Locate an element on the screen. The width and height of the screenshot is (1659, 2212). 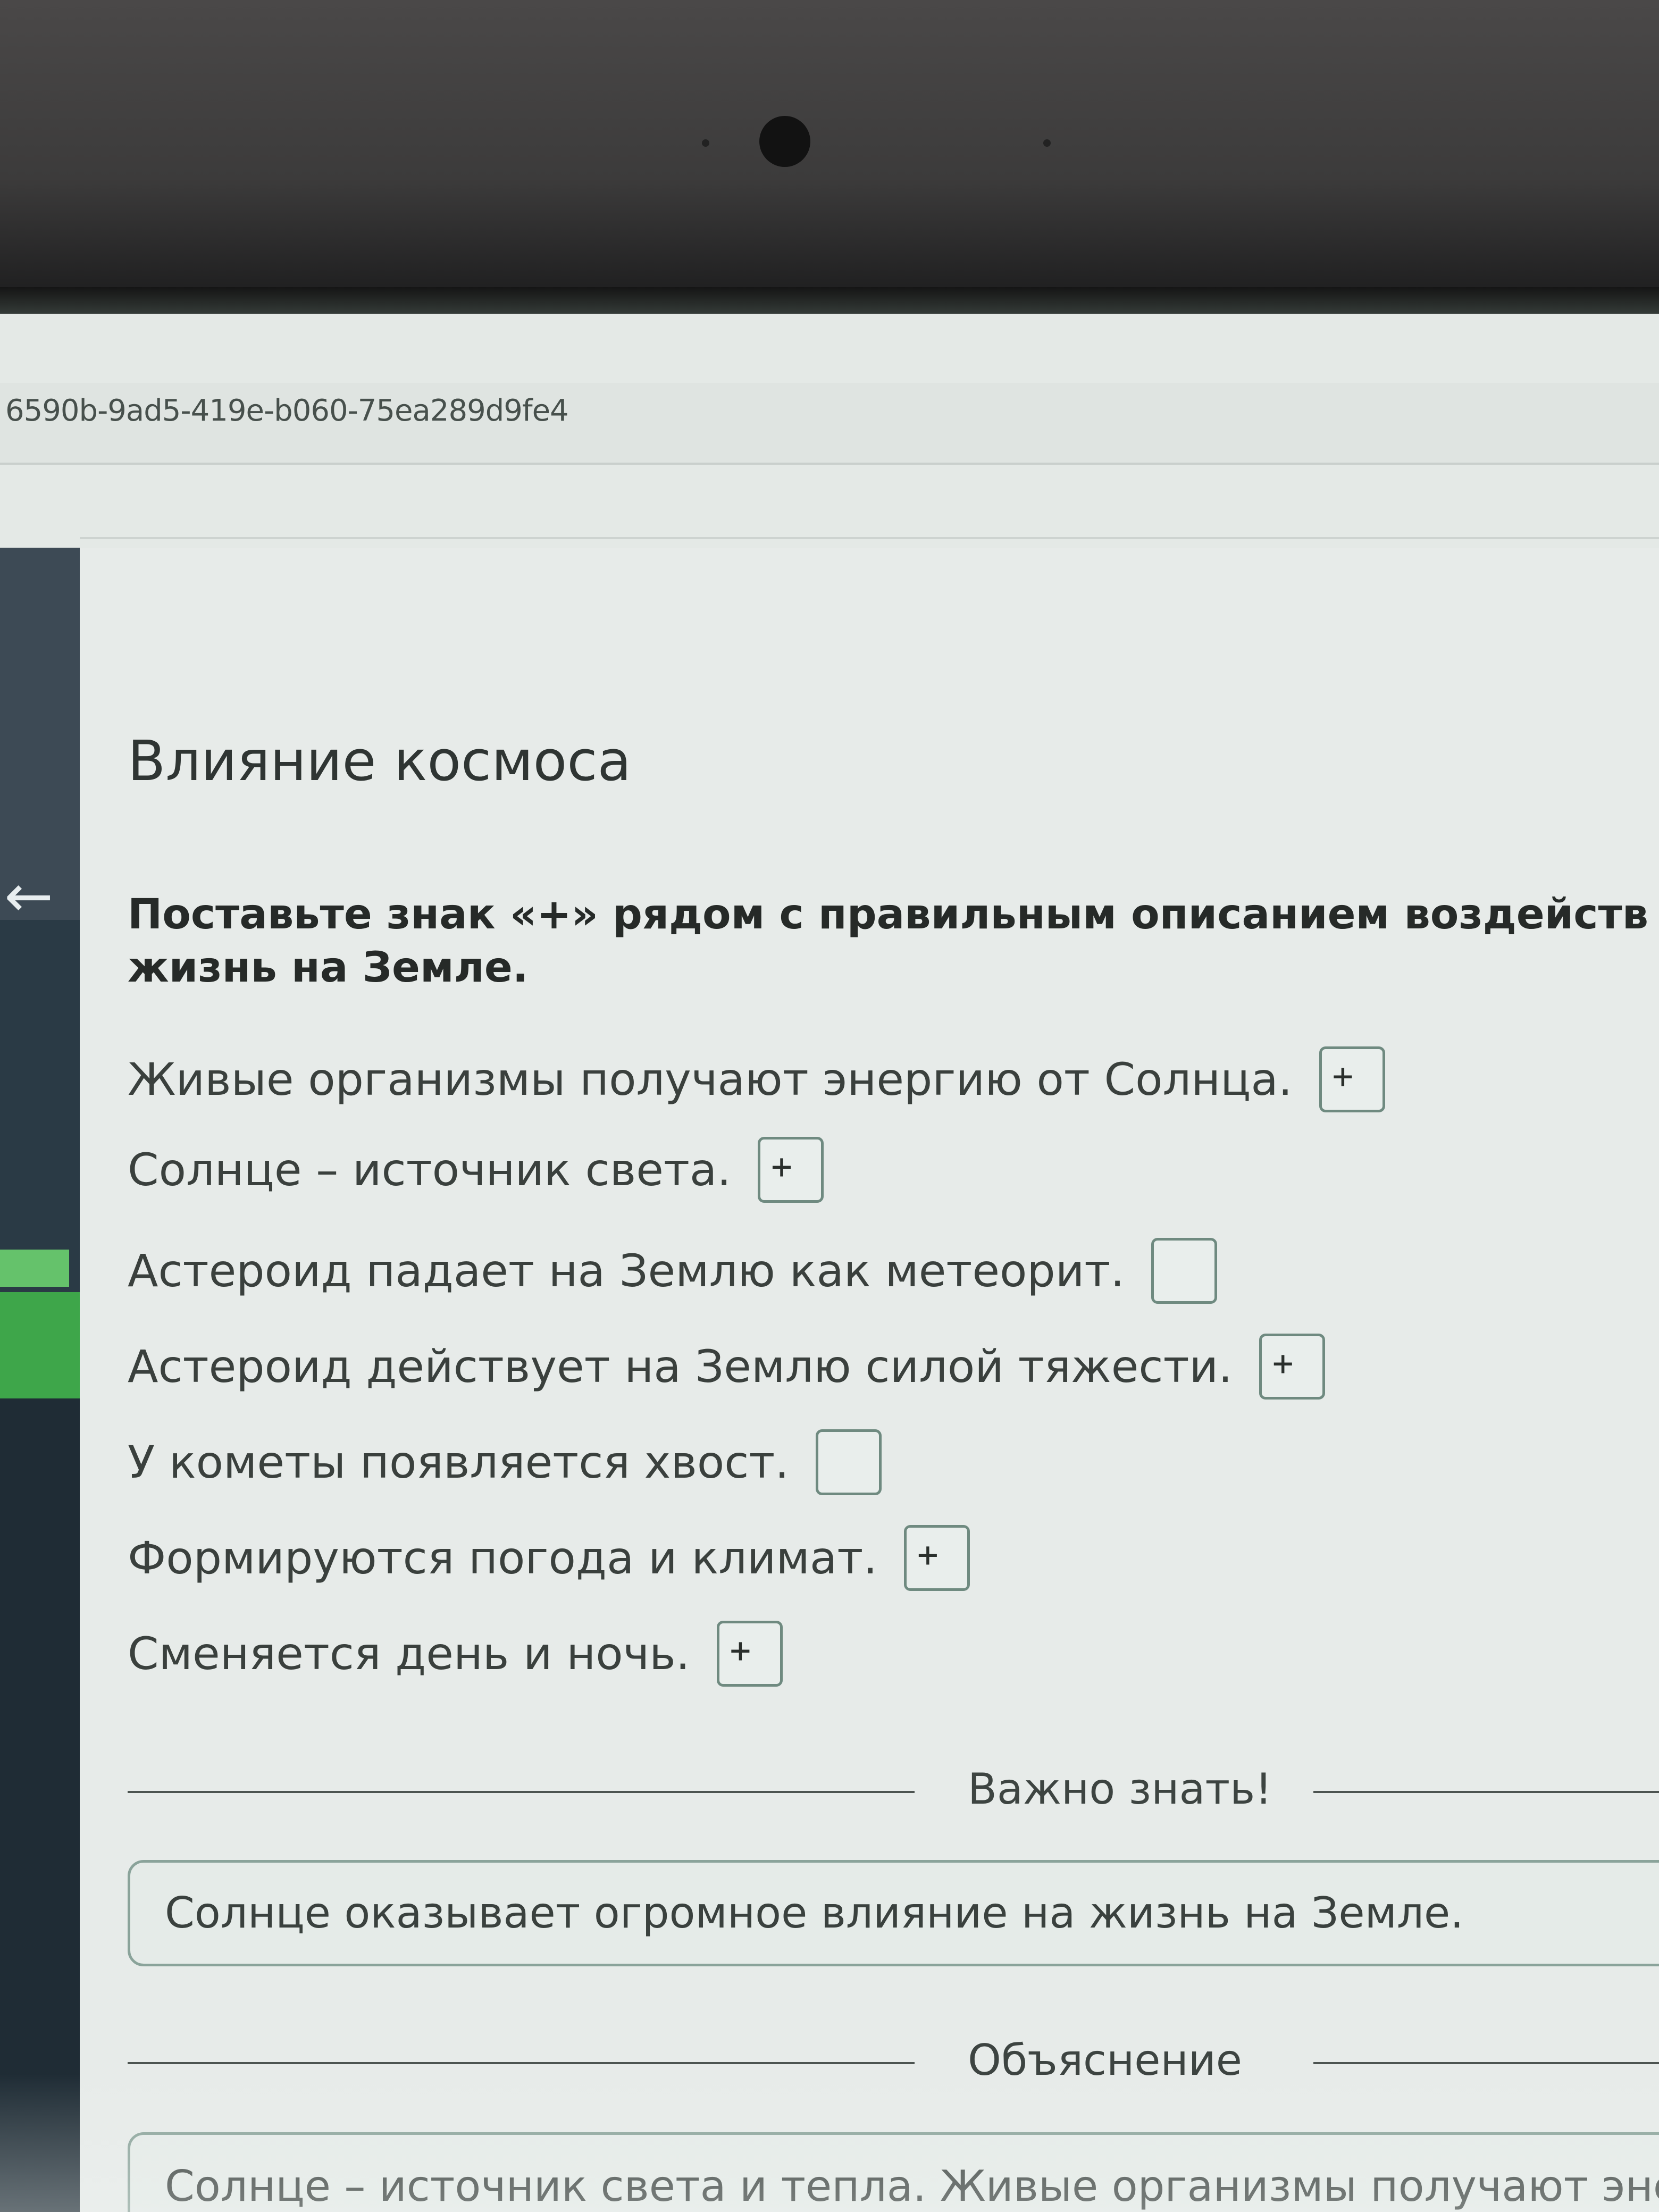
sidebar-lower is located at coordinates (40, 1805).